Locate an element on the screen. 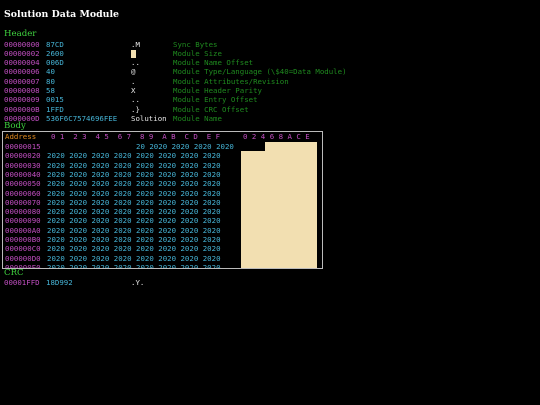 The image size is (540, 405). row-address: 00000009 is located at coordinates (22, 100).